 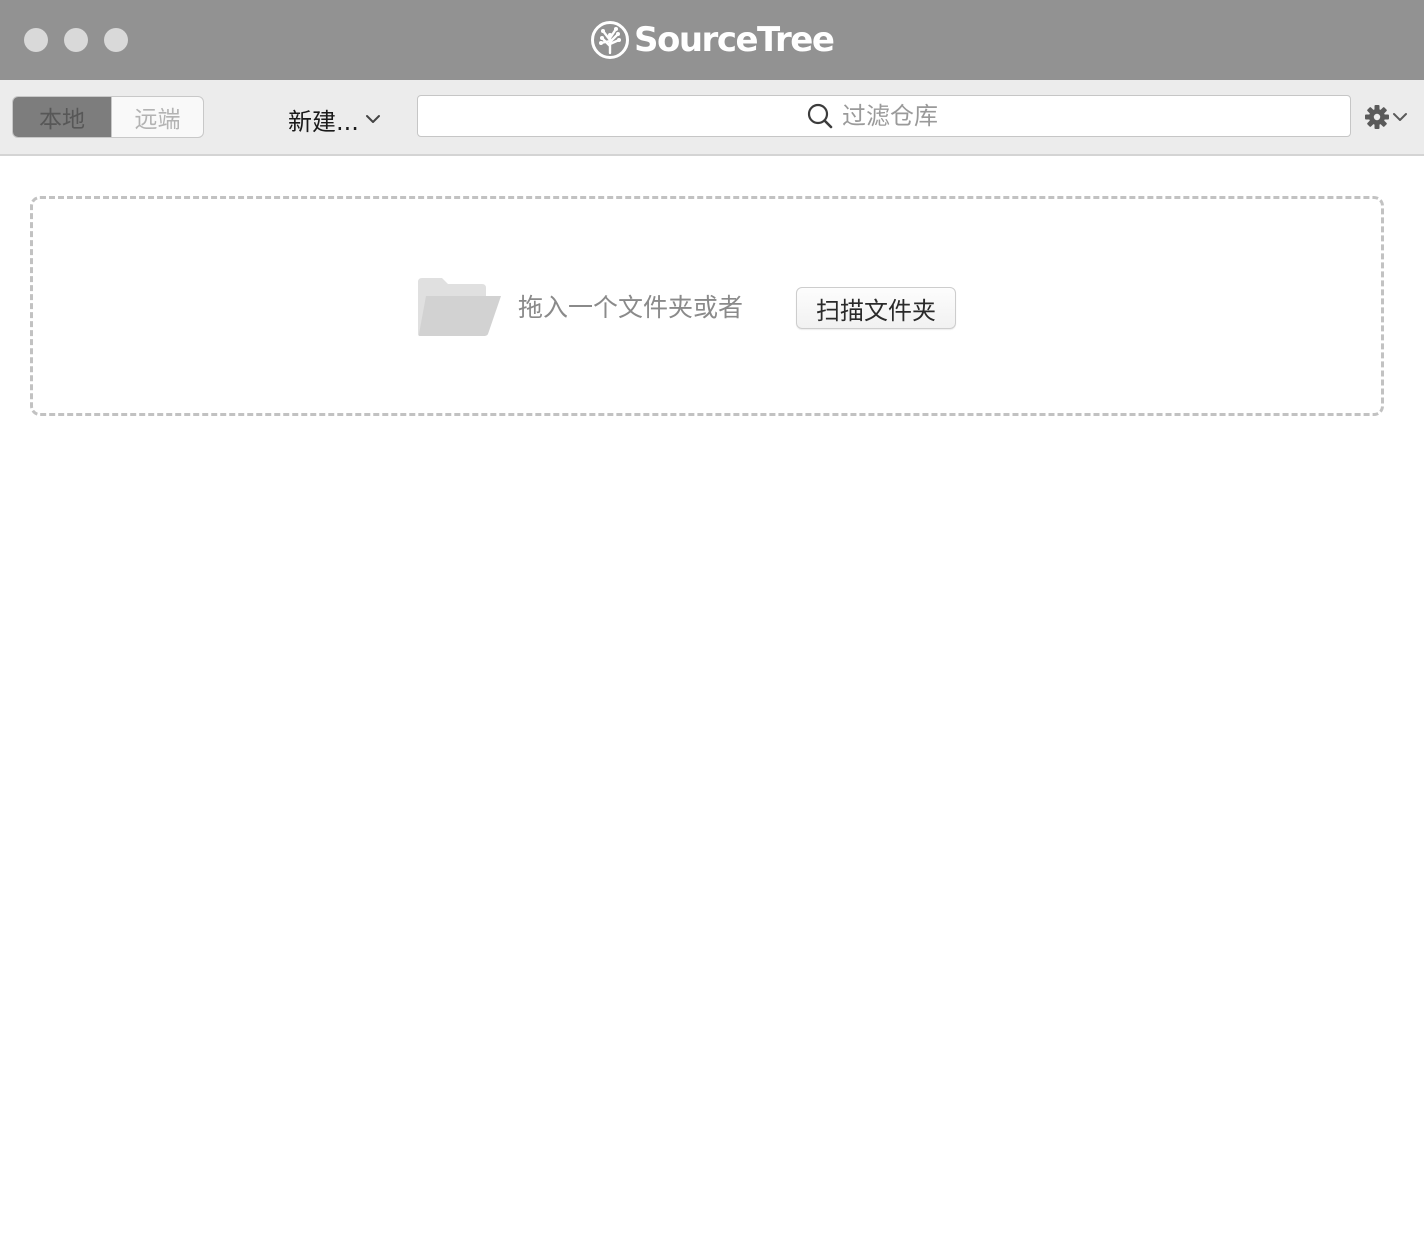 I want to click on folder-icon, so click(x=459, y=307).